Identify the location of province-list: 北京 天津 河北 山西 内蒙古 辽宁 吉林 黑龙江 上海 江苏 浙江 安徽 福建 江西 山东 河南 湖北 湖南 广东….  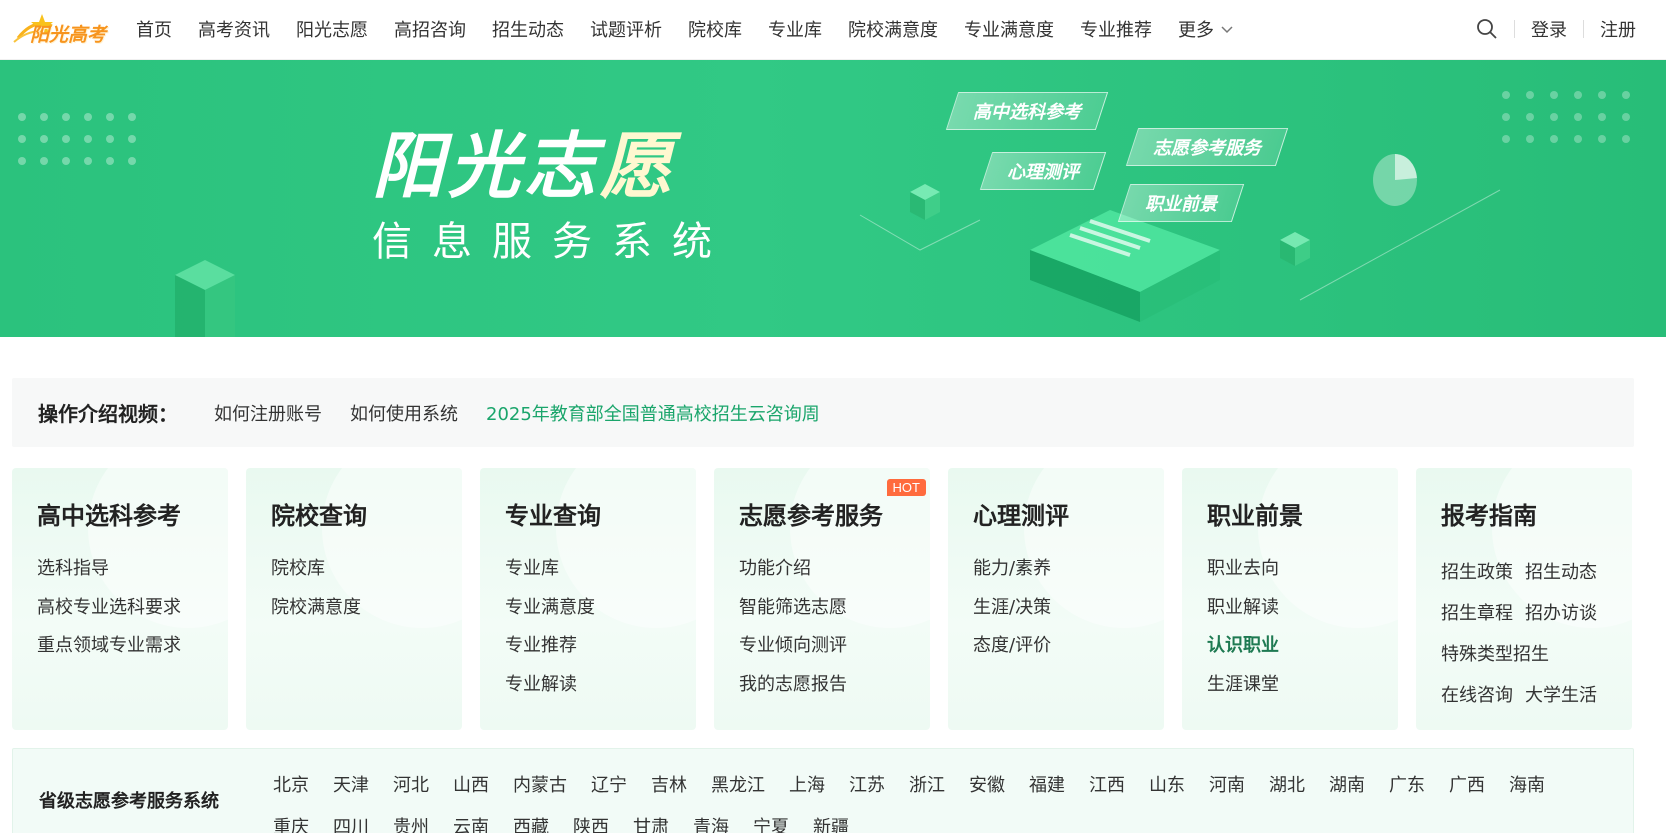
(948, 799).